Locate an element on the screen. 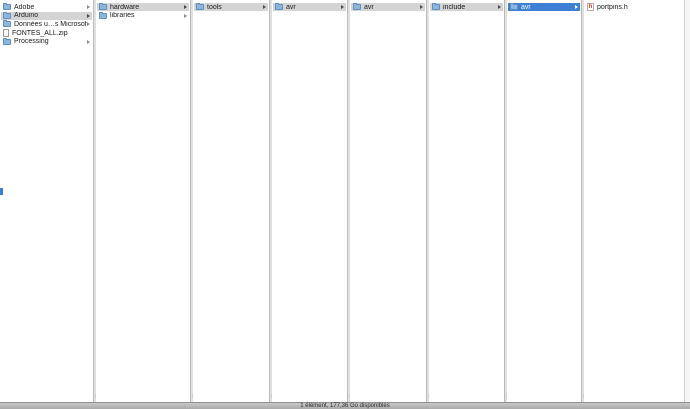 This screenshot has height=409, width=690. item-label: portpins.h is located at coordinates (612, 7).